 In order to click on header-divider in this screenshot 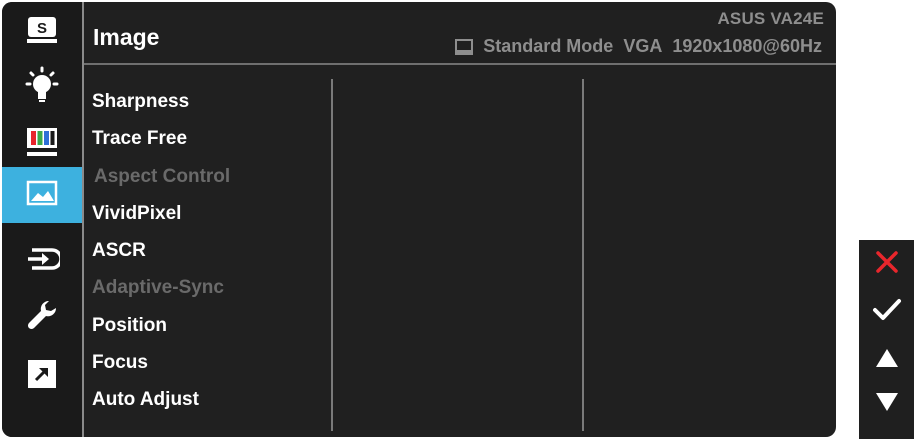, I will do `click(460, 64)`.